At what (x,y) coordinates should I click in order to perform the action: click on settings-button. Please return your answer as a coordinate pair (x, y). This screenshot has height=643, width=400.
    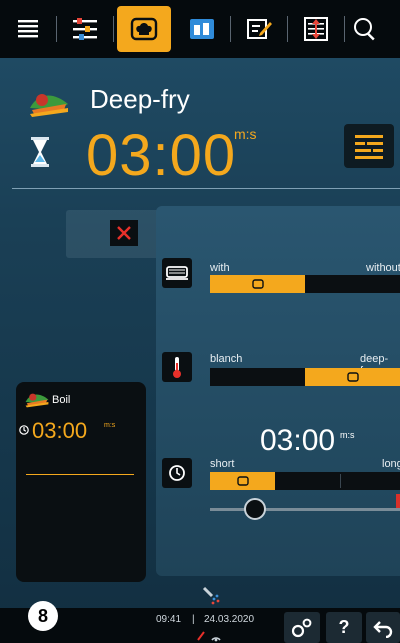
    Looking at the image, I should click on (85, 29).